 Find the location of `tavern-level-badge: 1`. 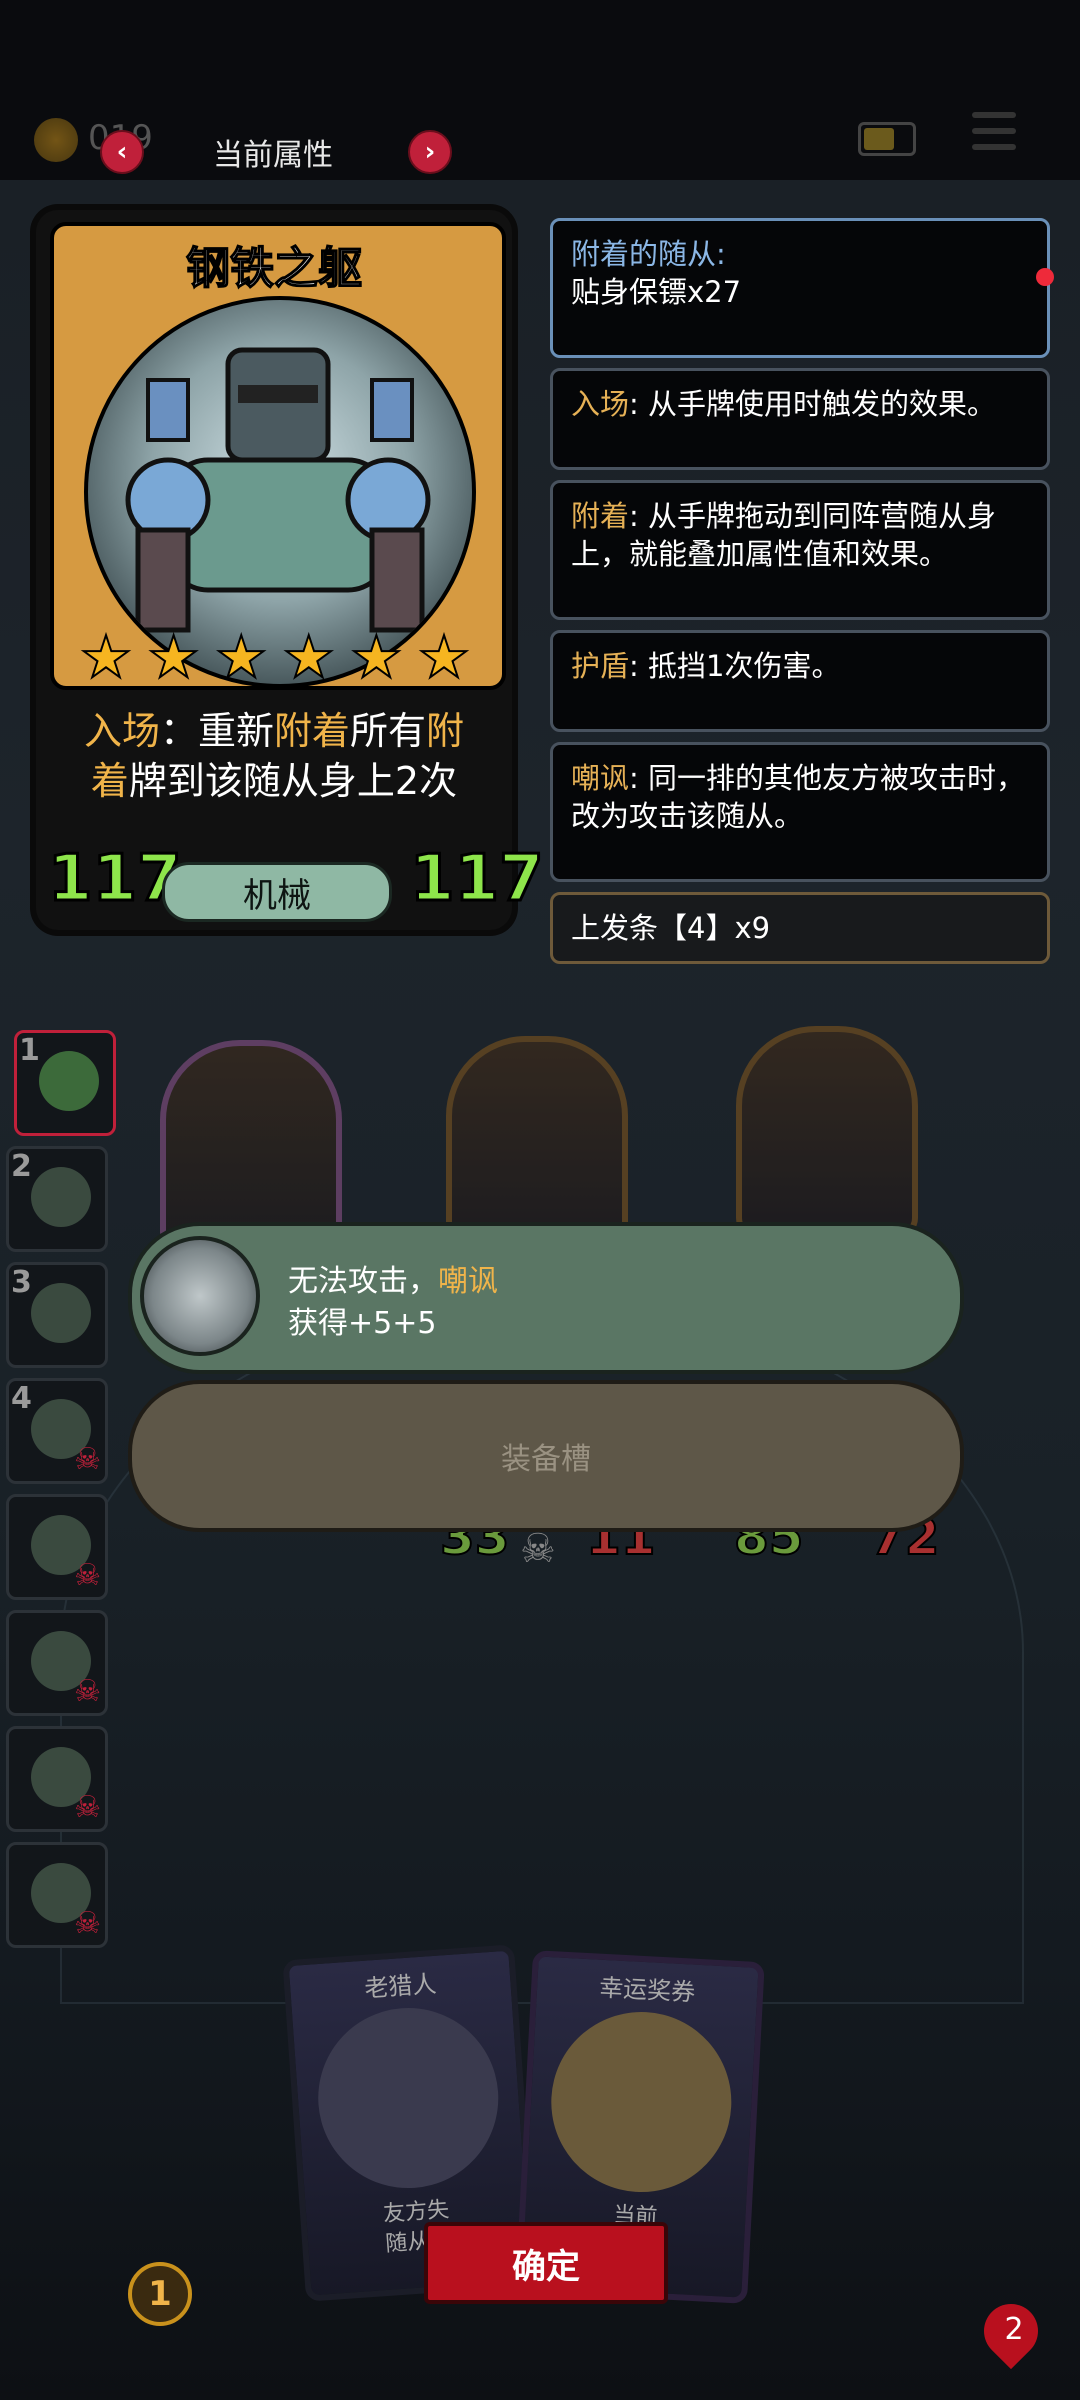

tavern-level-badge: 1 is located at coordinates (160, 2294).